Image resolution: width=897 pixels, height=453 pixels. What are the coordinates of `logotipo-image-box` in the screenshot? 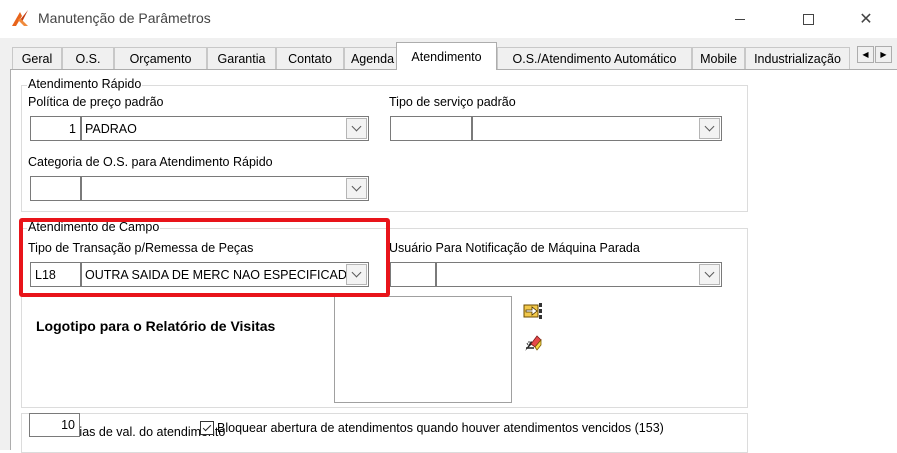 It's located at (423, 349).